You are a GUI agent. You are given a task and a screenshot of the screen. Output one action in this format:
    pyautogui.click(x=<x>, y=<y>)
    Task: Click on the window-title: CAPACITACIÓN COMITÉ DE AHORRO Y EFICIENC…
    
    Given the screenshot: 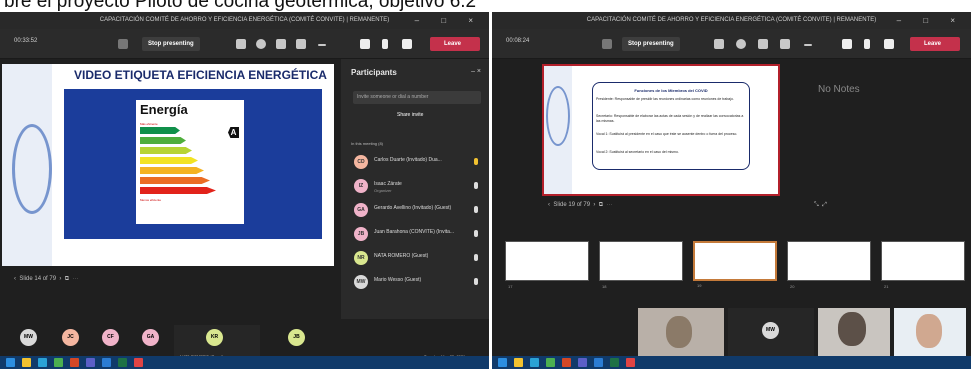 What is the action you would take?
    pyautogui.click(x=244, y=20)
    